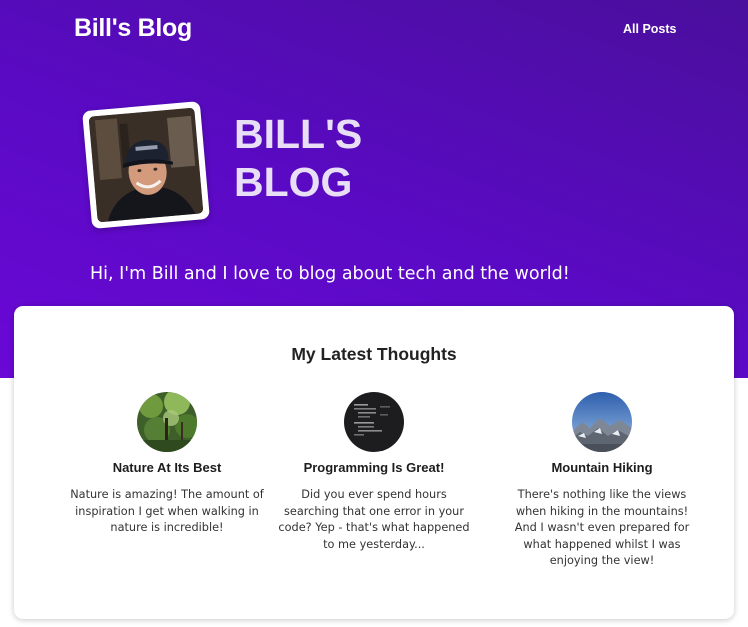  I want to click on post-thumbnail-mountain, so click(602, 422).